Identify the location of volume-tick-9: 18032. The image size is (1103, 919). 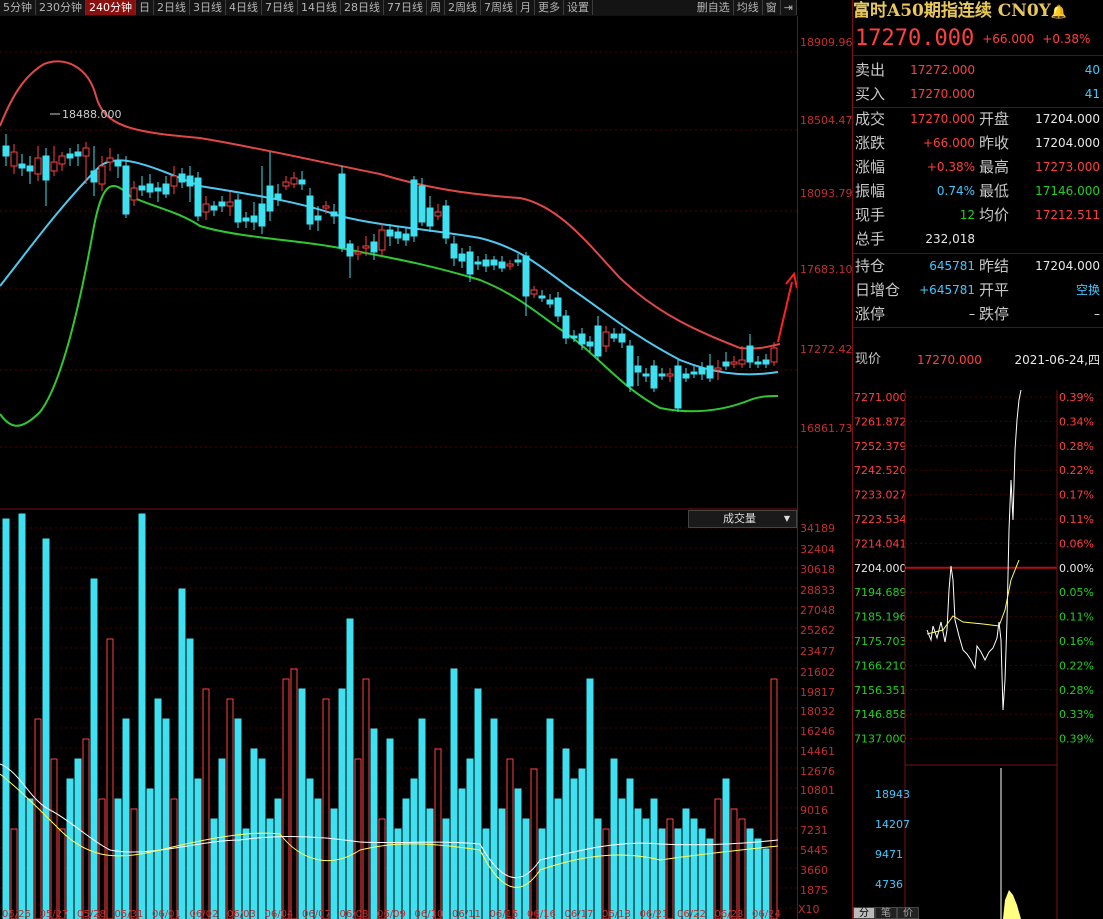
(817, 711).